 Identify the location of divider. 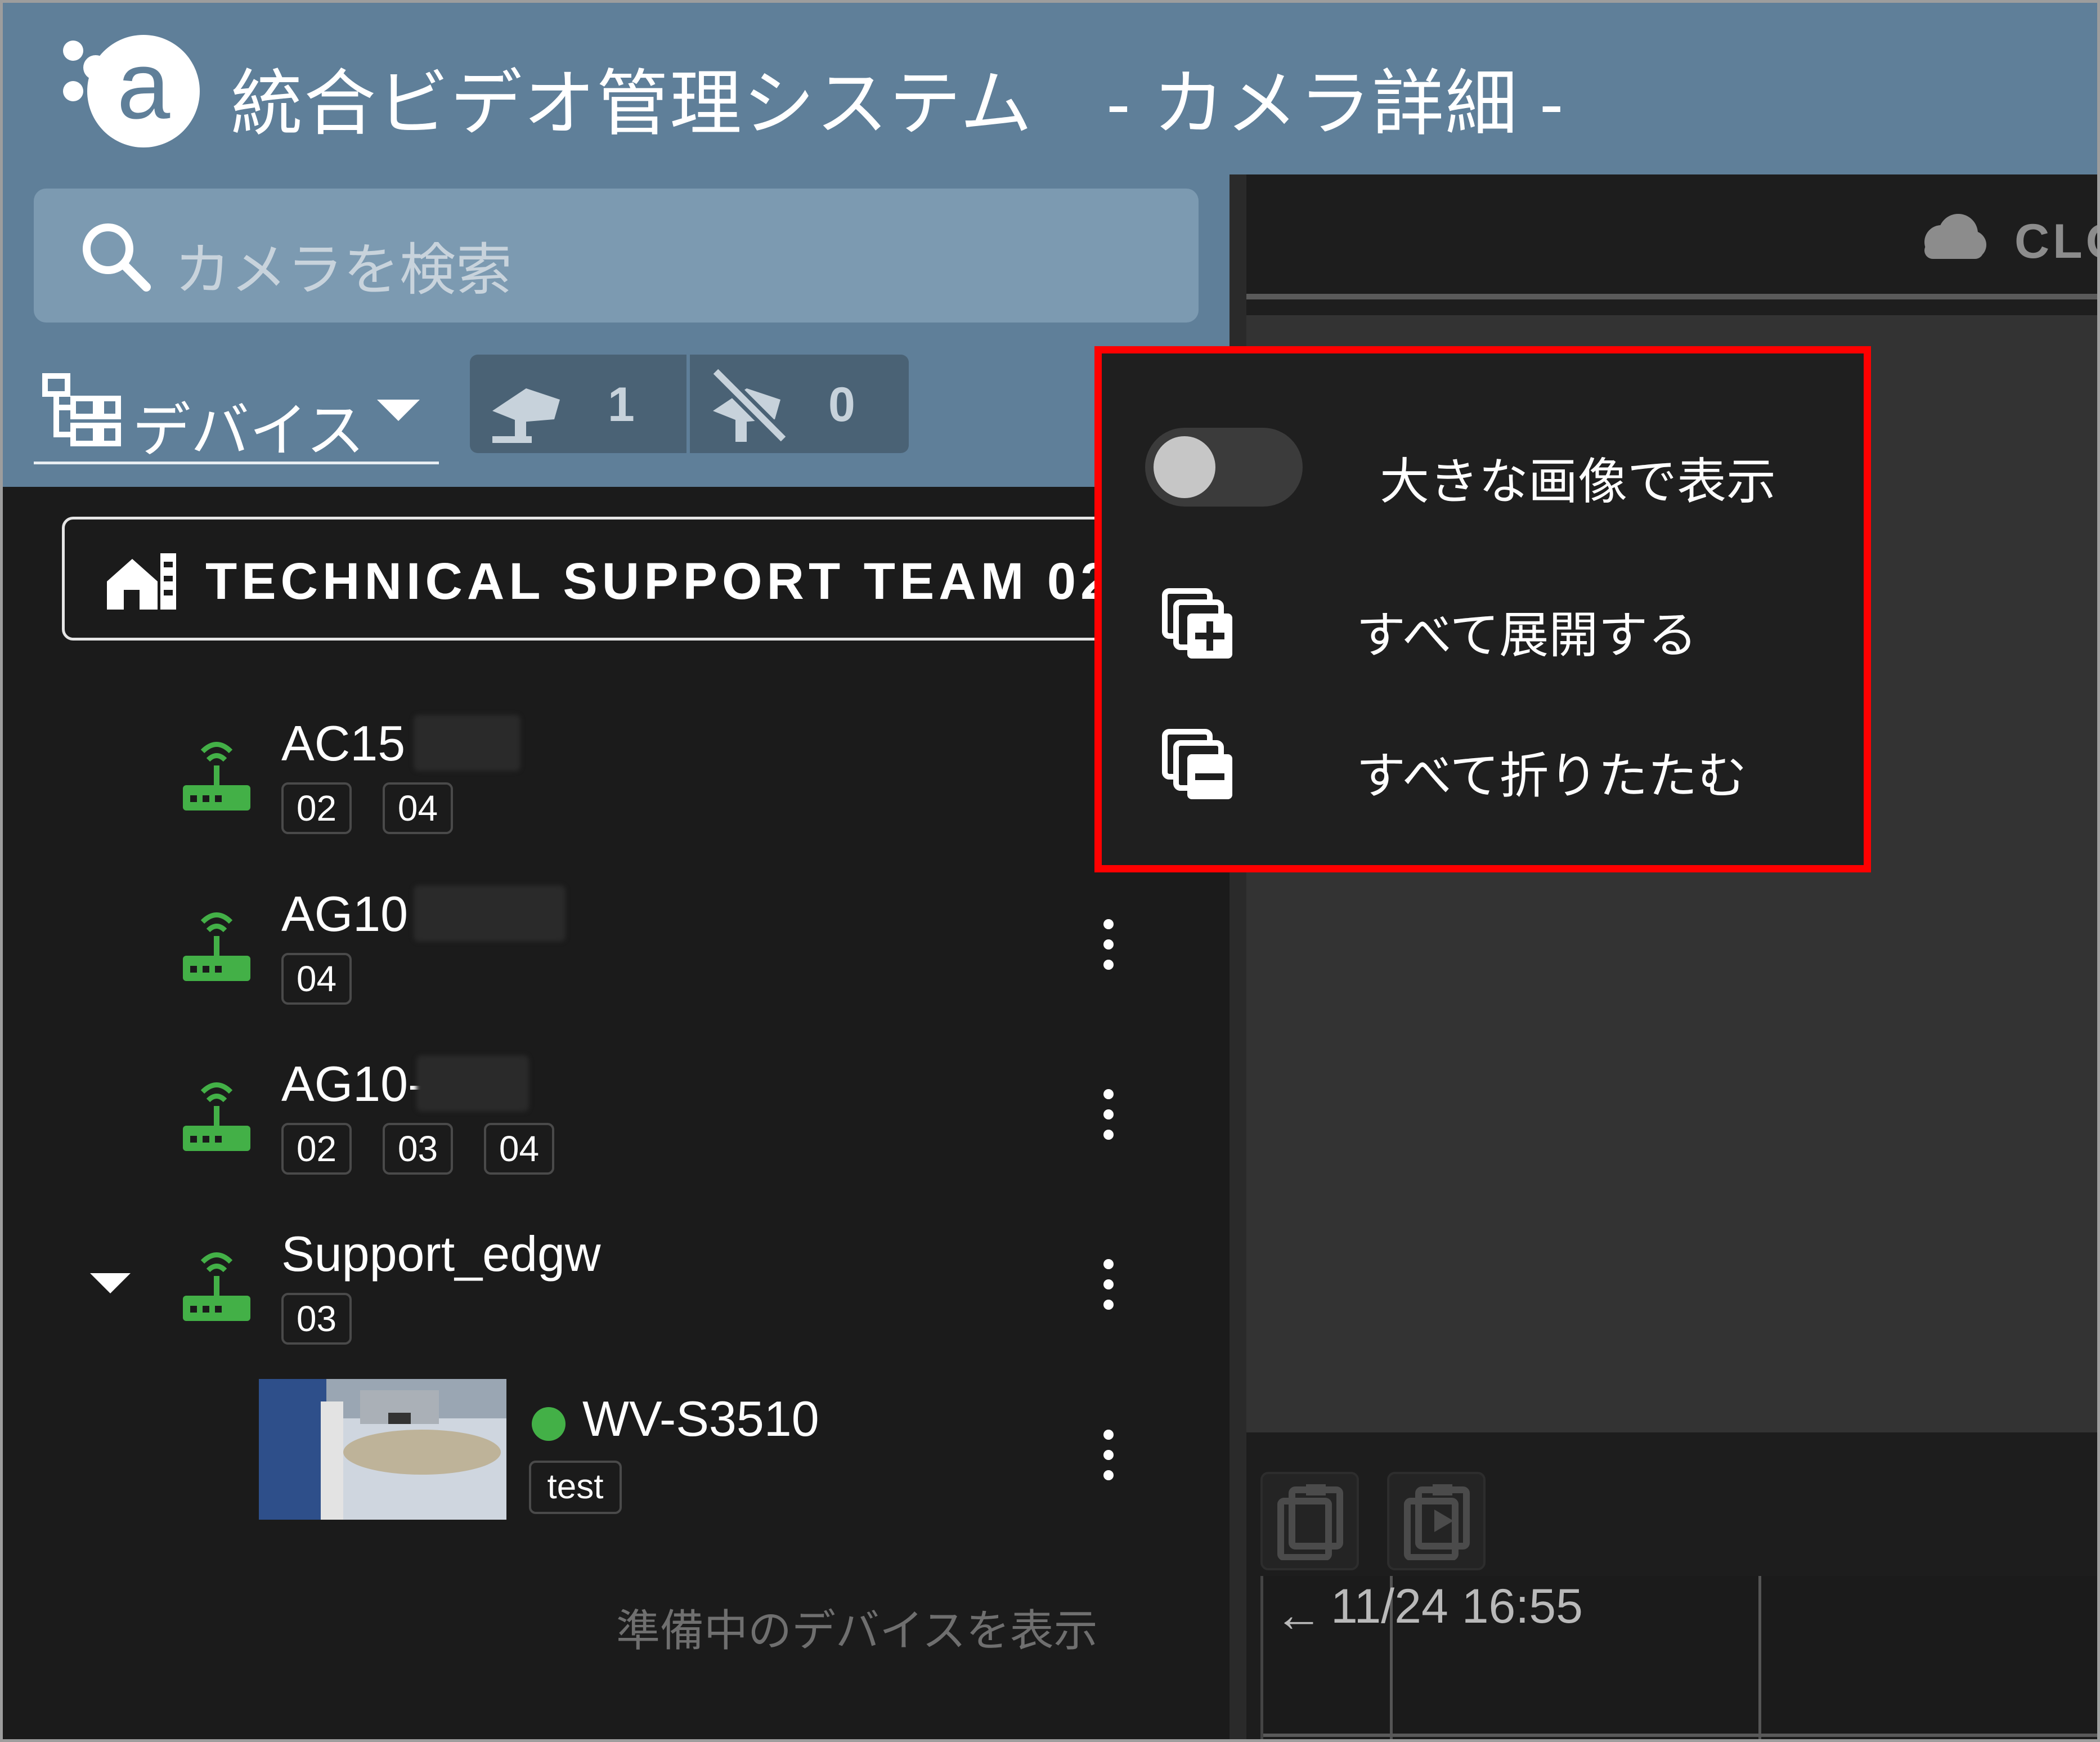
(1673, 296).